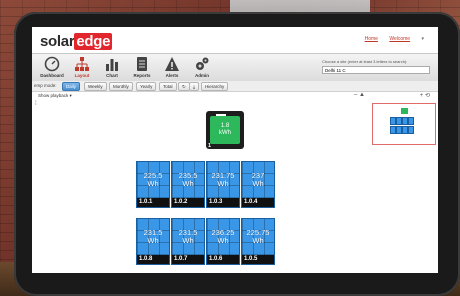 The height and width of the screenshot is (296, 460). Describe the element at coordinates (223, 241) in the screenshot. I see `panel-tile: 236.25 Wh 1.0.6` at that location.